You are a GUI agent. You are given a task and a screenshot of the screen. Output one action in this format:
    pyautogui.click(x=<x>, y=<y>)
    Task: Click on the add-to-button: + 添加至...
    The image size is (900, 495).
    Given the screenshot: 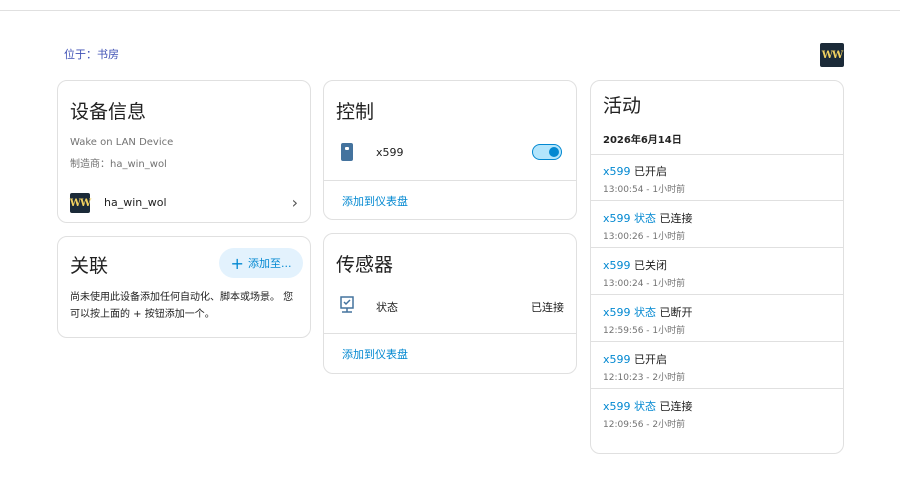 What is the action you would take?
    pyautogui.click(x=261, y=263)
    